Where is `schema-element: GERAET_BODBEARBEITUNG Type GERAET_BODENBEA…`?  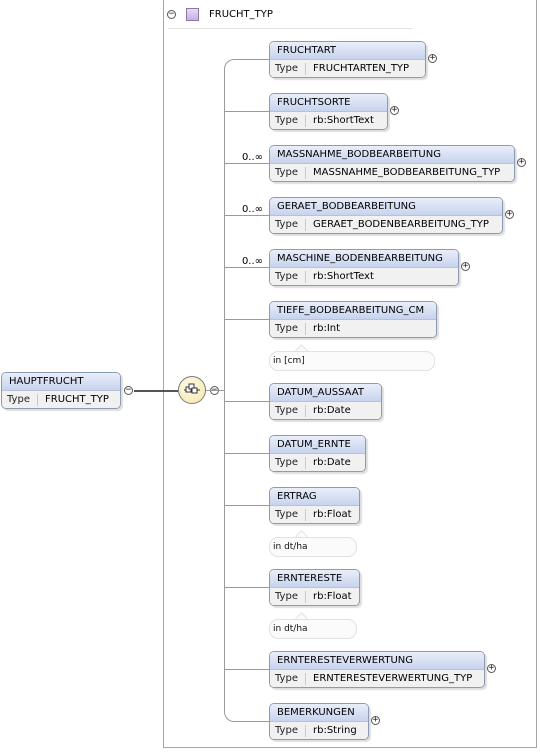 schema-element: GERAET_BODBEARBEITUNG Type GERAET_BODENBEA… is located at coordinates (386, 215).